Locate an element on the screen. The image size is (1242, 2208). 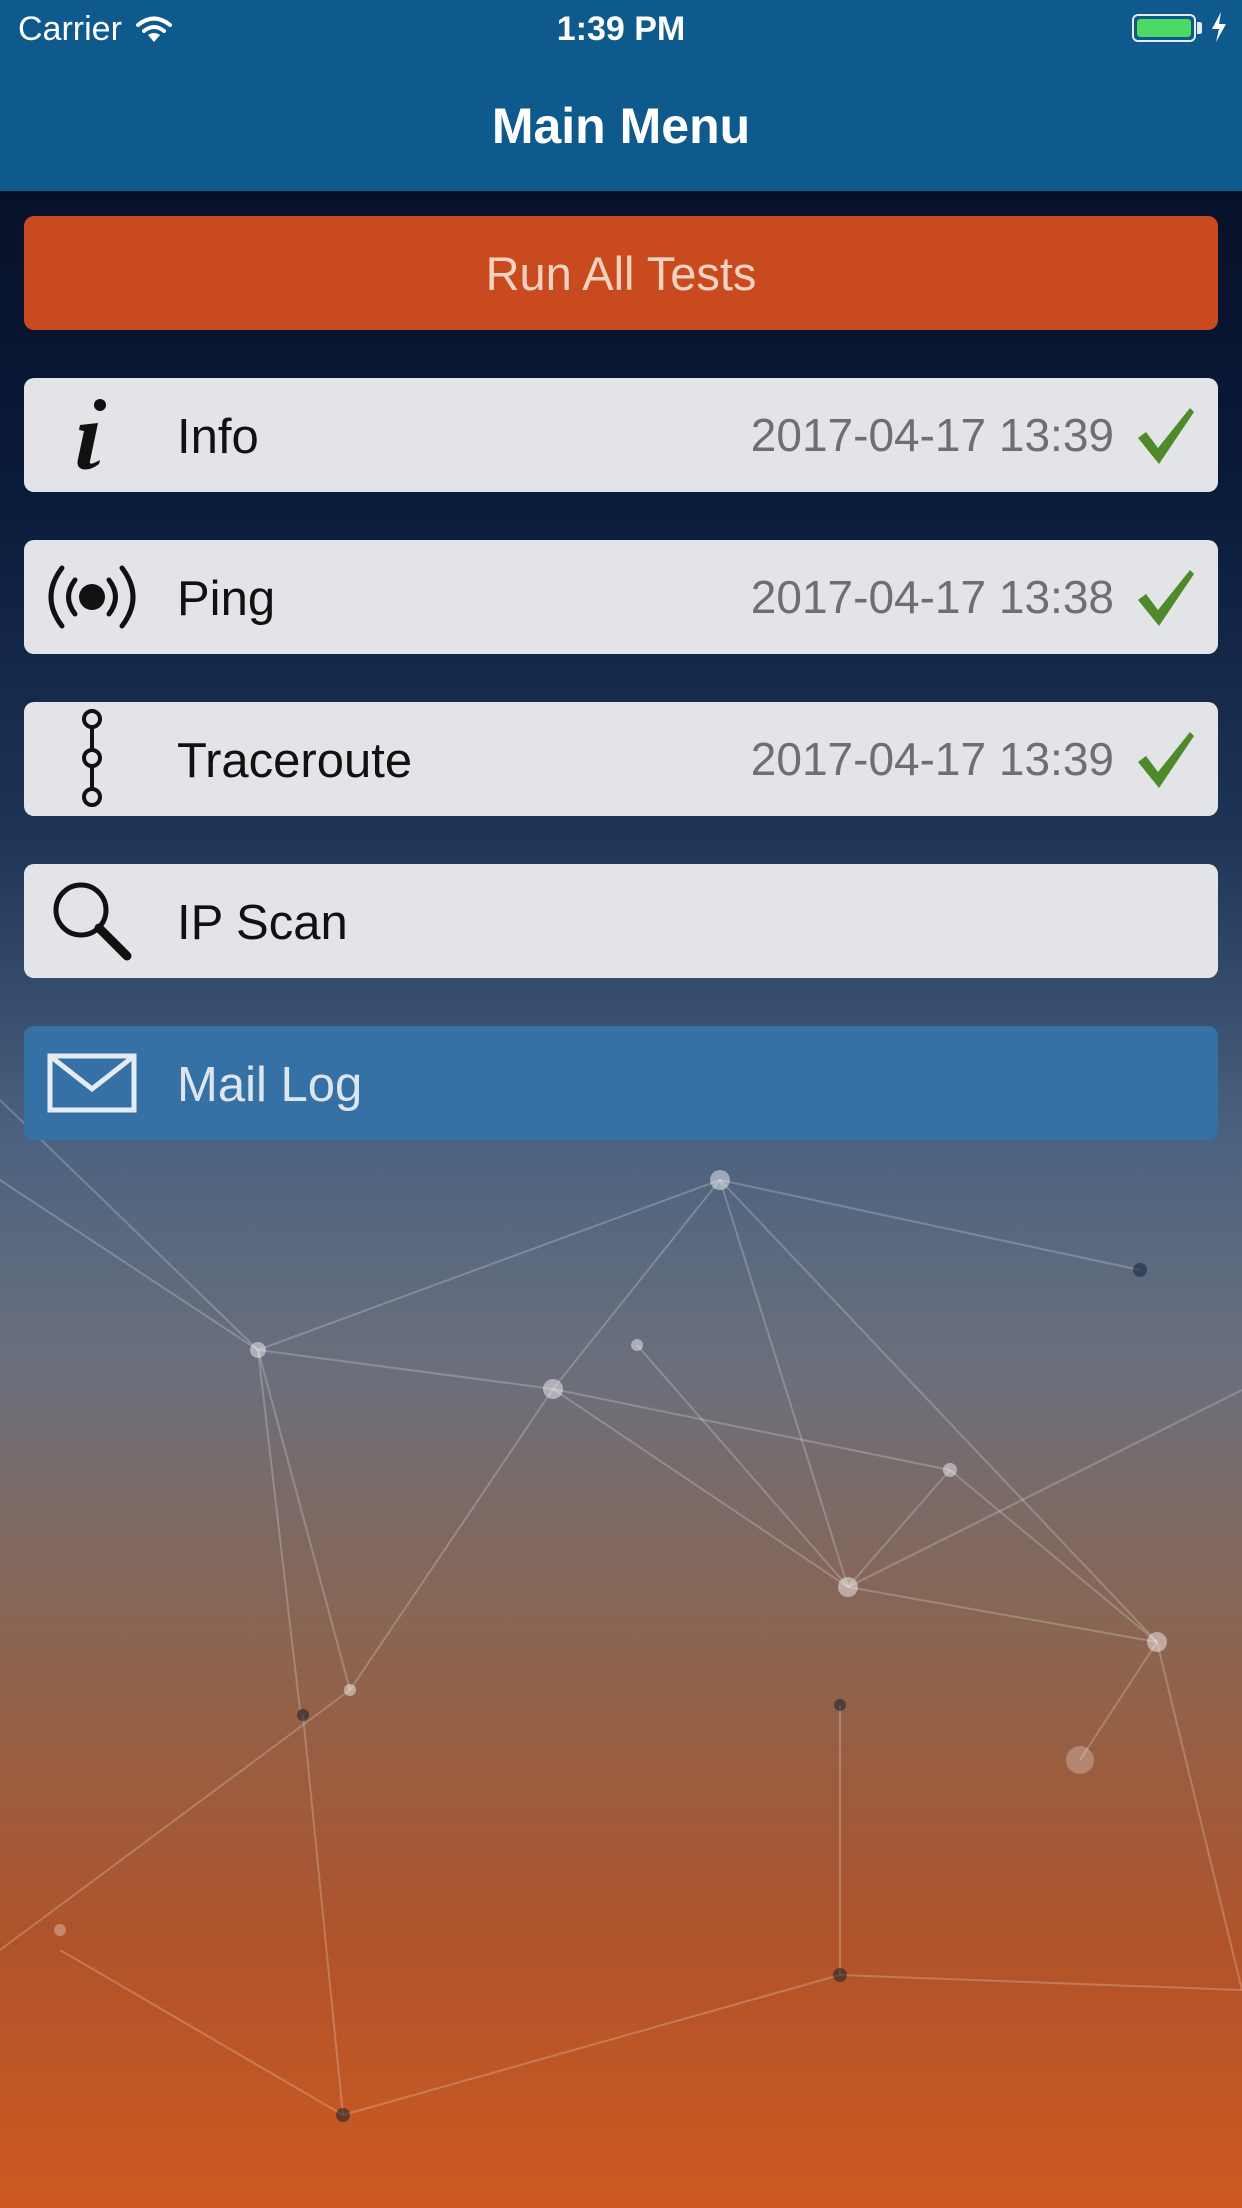
traceroute-icon is located at coordinates (92, 759).